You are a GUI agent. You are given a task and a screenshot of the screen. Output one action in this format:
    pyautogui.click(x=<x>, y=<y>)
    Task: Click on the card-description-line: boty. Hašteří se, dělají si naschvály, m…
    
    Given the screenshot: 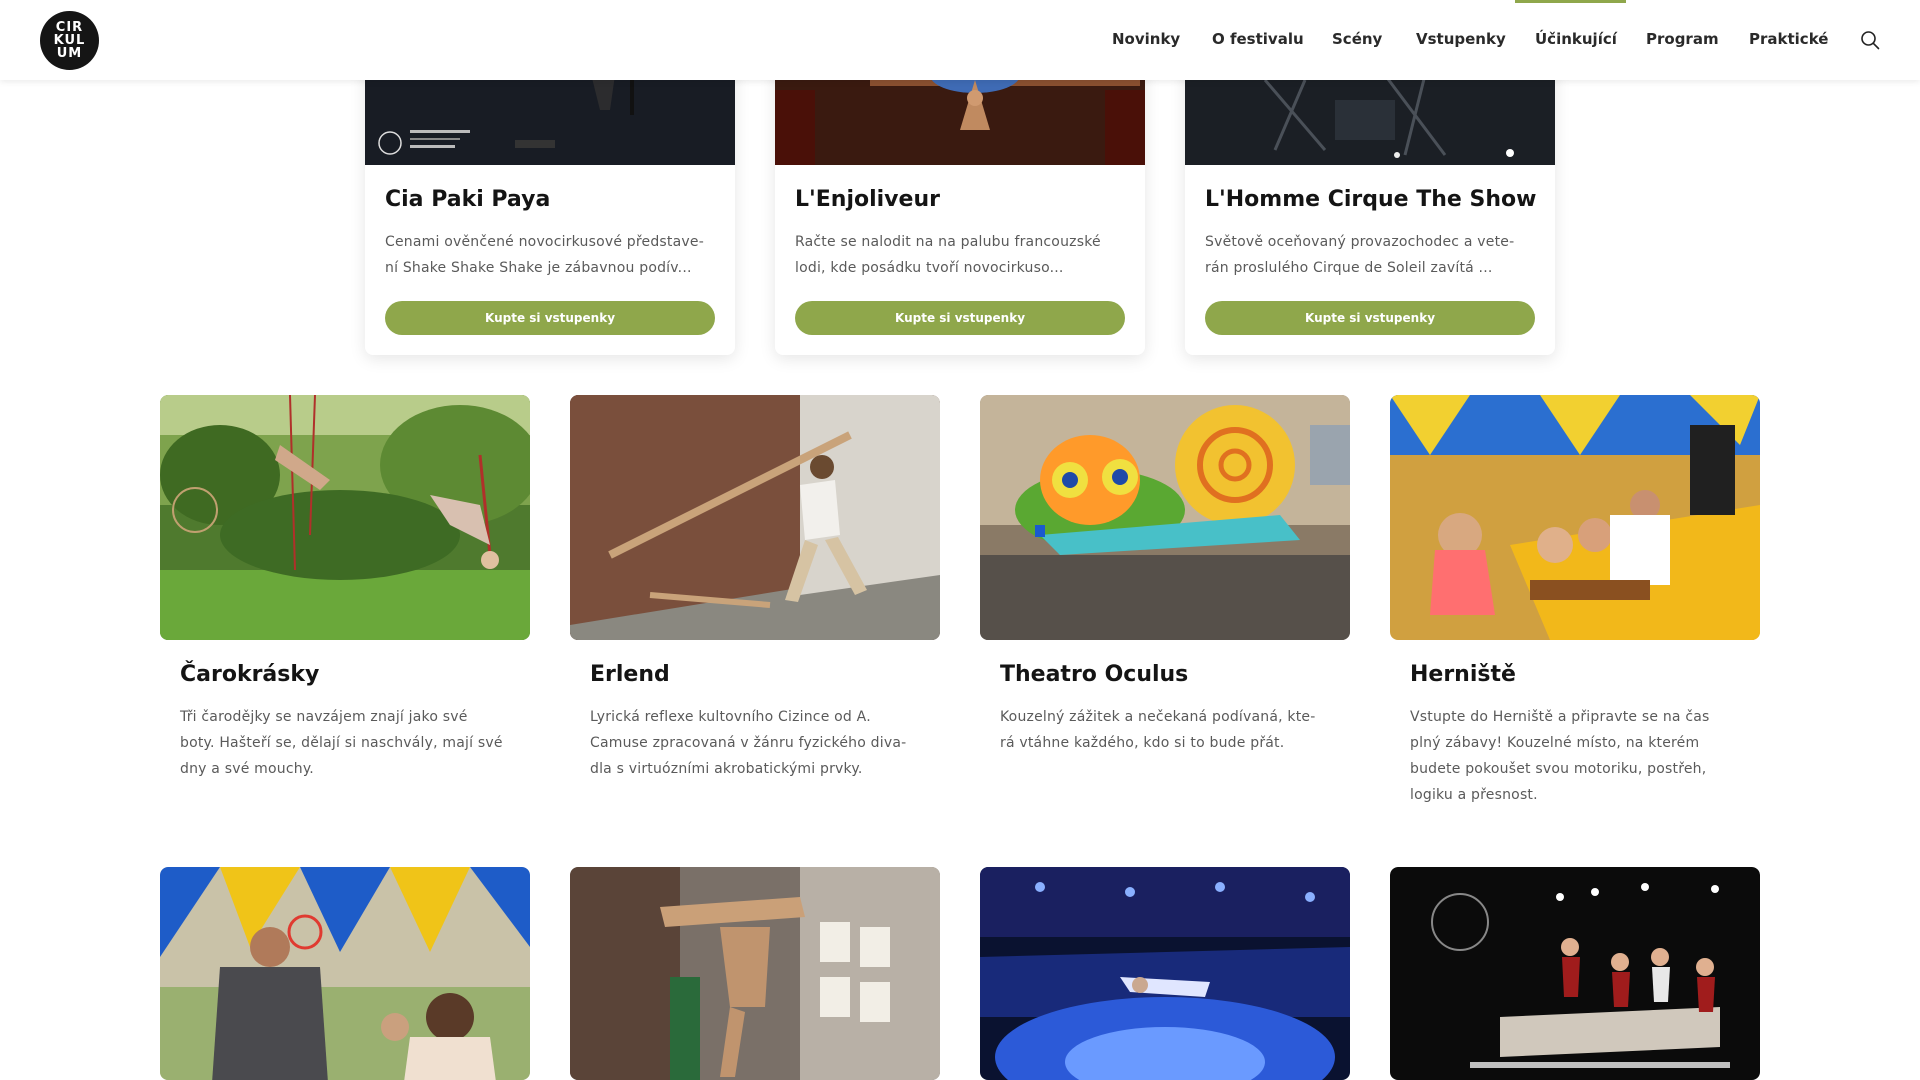 What is the action you would take?
    pyautogui.click(x=341, y=743)
    